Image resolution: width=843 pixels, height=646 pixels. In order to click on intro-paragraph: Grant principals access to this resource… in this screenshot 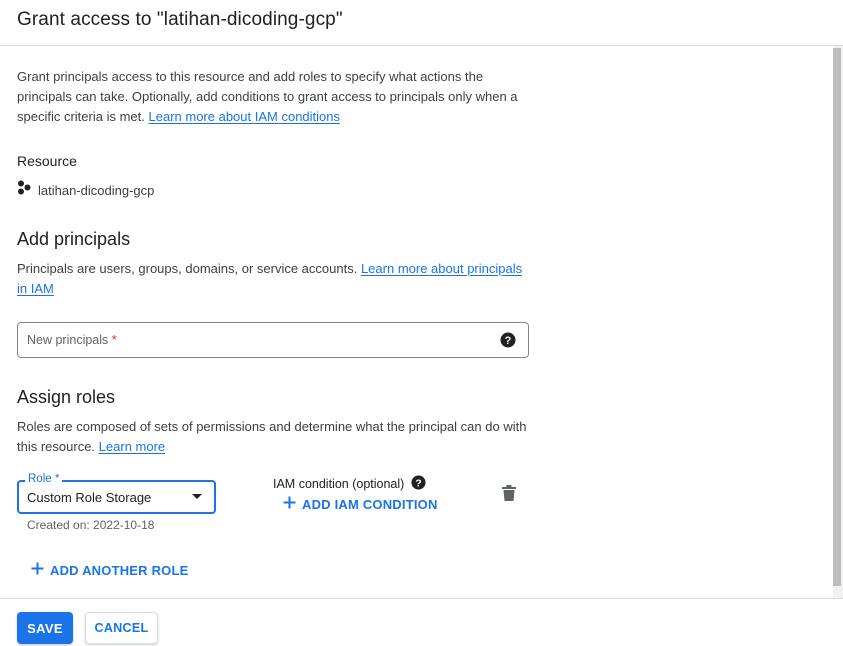, I will do `click(272, 97)`.